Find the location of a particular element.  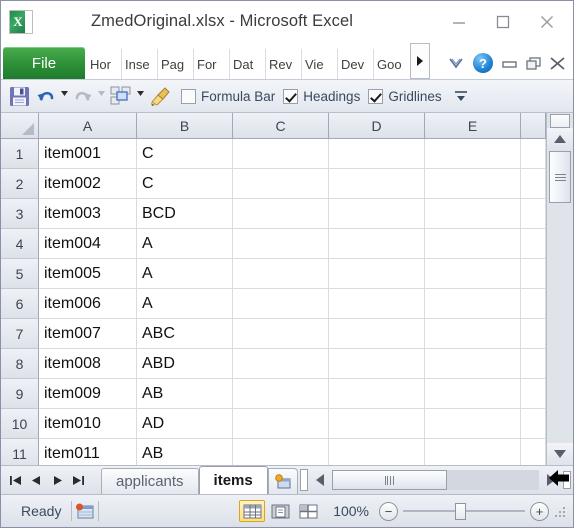

triangle-left-icon is located at coordinates (321, 480).